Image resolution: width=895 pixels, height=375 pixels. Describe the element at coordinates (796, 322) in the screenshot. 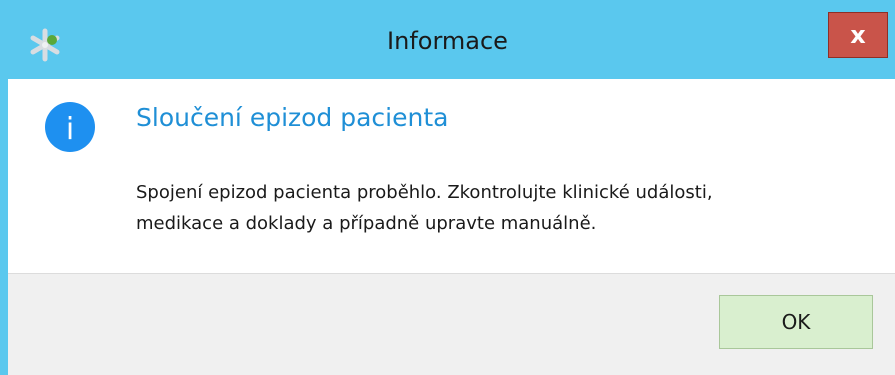

I see `ok-button: OK` at that location.